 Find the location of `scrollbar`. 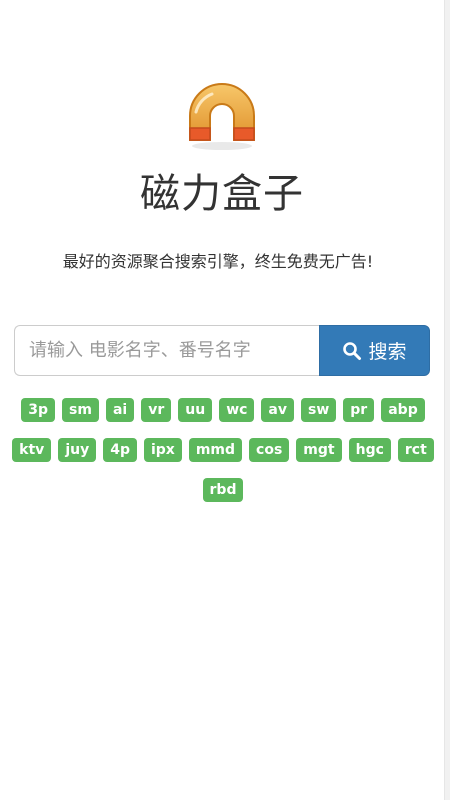

scrollbar is located at coordinates (447, 400).